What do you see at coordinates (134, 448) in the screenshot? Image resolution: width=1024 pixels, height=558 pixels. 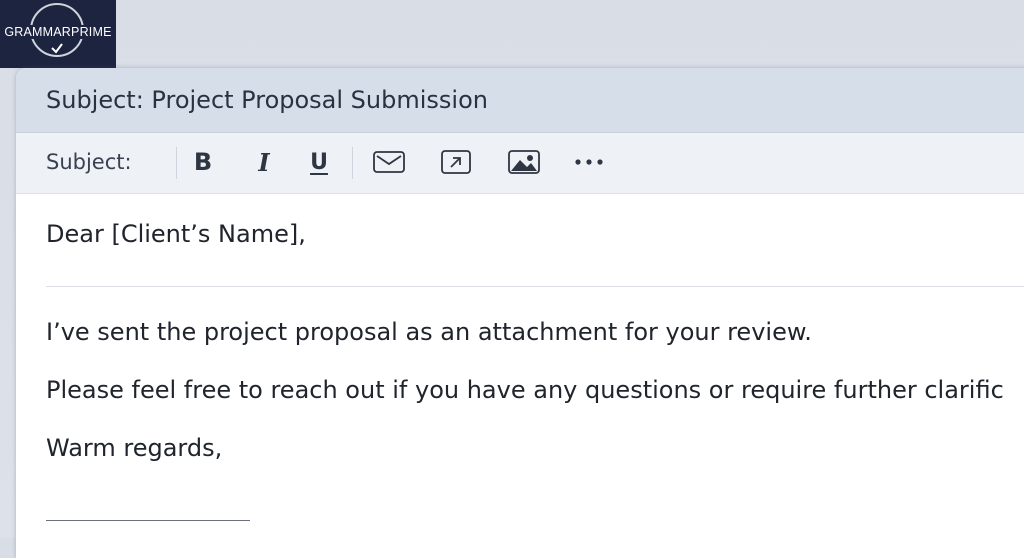 I see `closing-text: Warm regards,` at bounding box center [134, 448].